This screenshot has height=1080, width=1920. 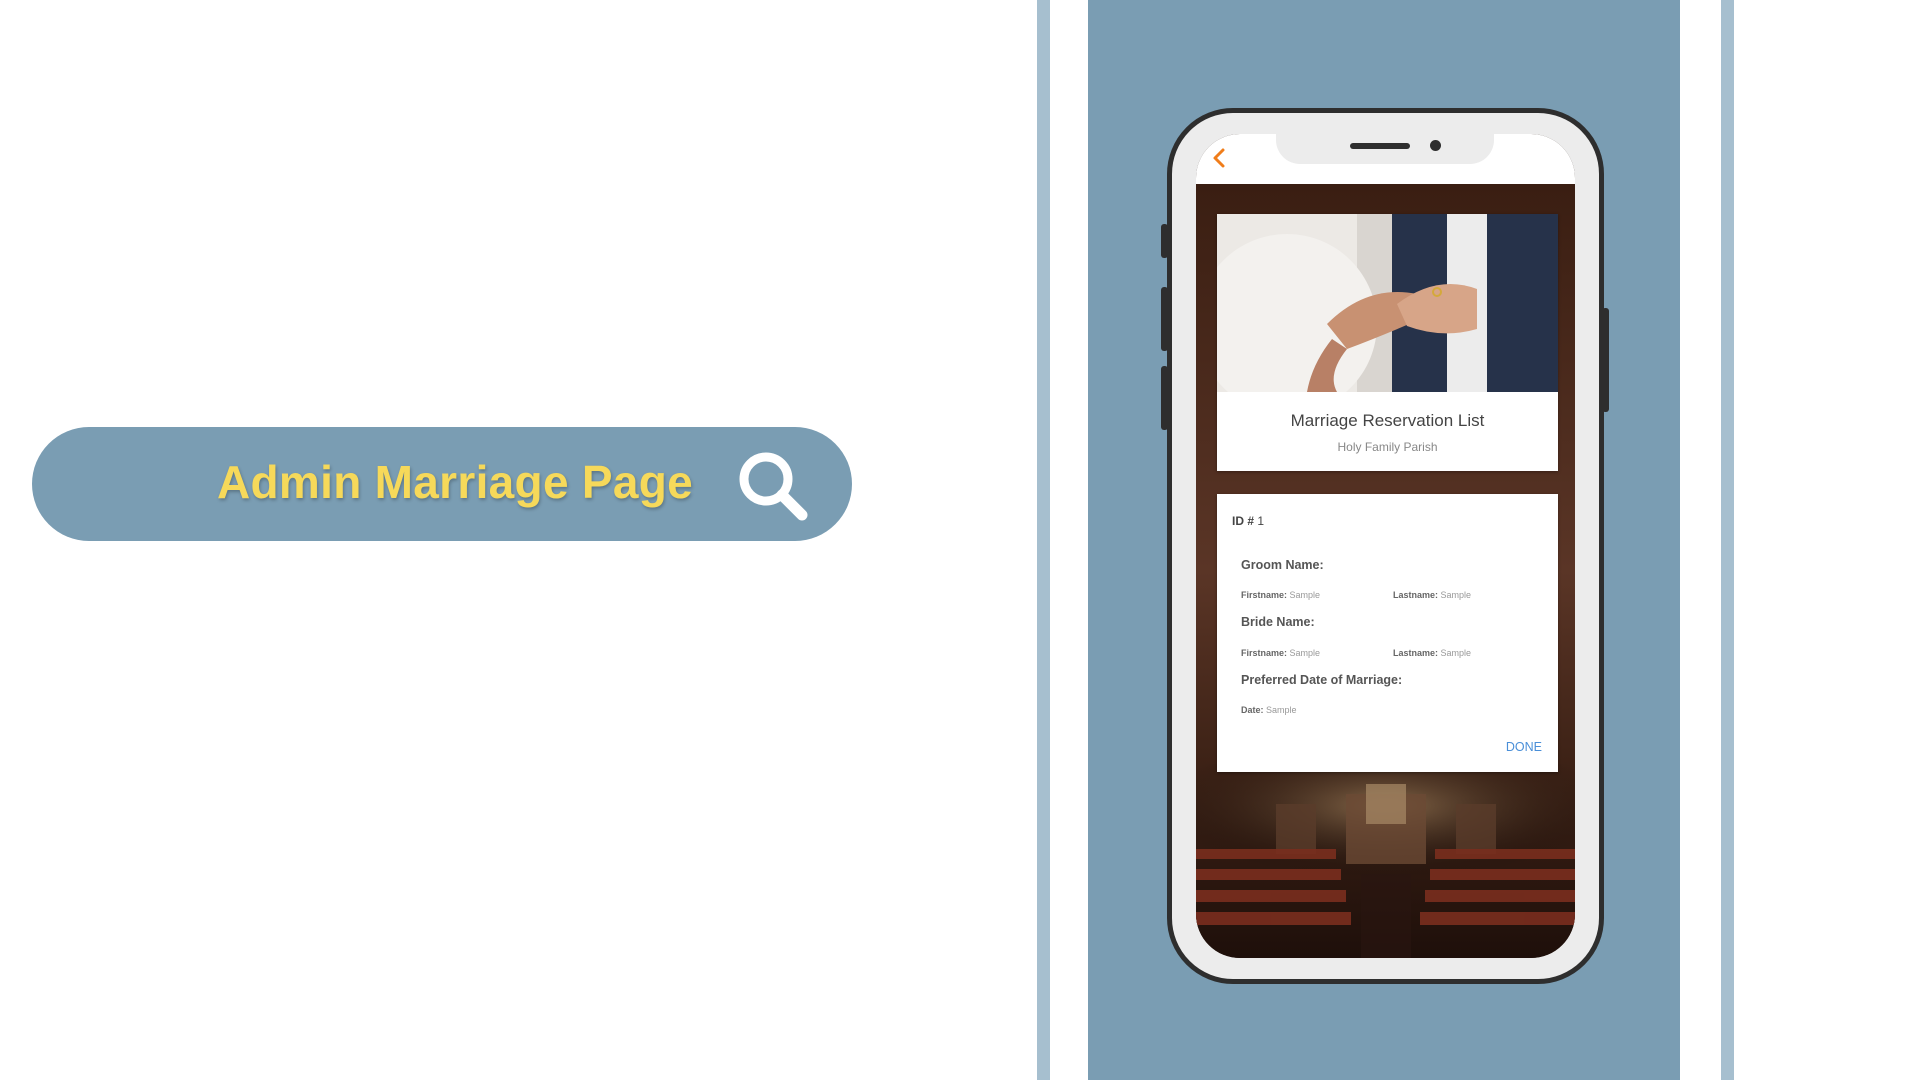 I want to click on bride-firstname-value: Sample, so click(x=1305, y=653).